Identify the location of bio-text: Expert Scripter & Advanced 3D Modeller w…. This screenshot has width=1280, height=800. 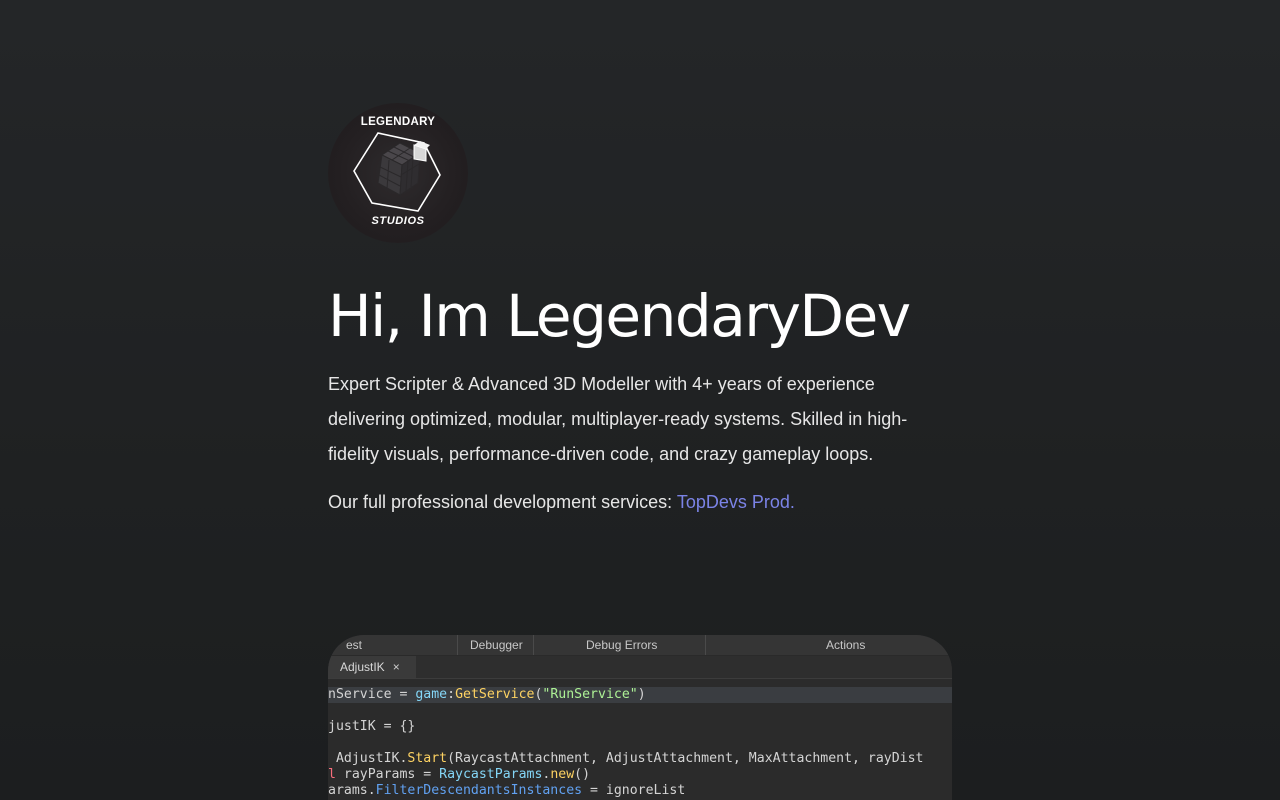
(618, 419).